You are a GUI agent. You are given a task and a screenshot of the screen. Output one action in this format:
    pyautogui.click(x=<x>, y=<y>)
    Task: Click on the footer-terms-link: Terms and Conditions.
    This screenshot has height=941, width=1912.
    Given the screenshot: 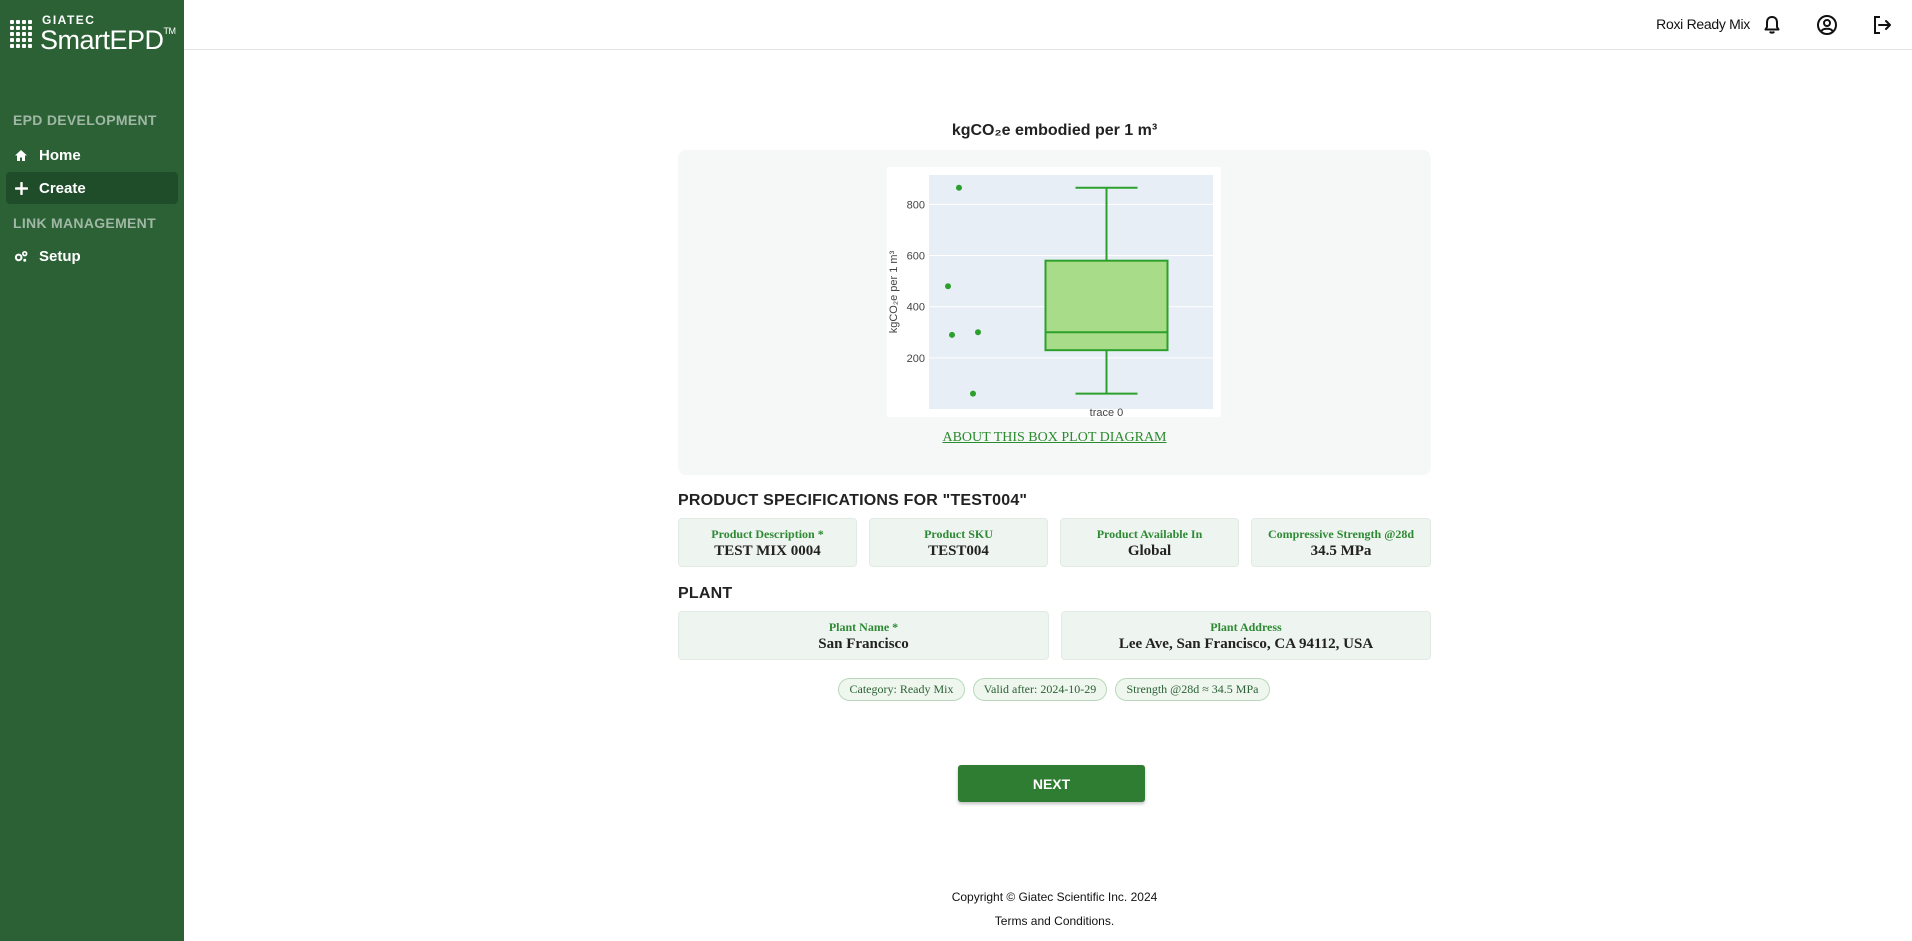 What is the action you would take?
    pyautogui.click(x=1054, y=921)
    